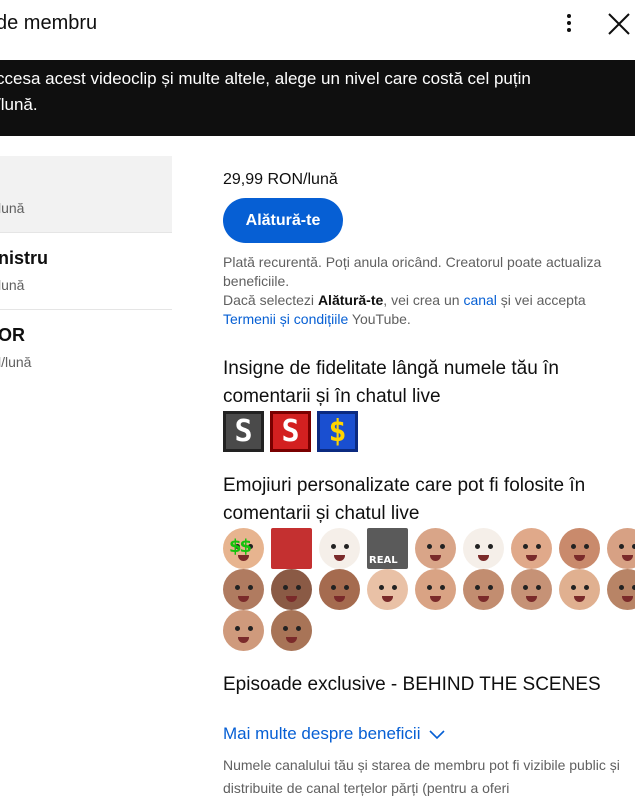 This screenshot has height=800, width=635. What do you see at coordinates (86, 194) in the screenshot?
I see `tier-item-1: lună` at bounding box center [86, 194].